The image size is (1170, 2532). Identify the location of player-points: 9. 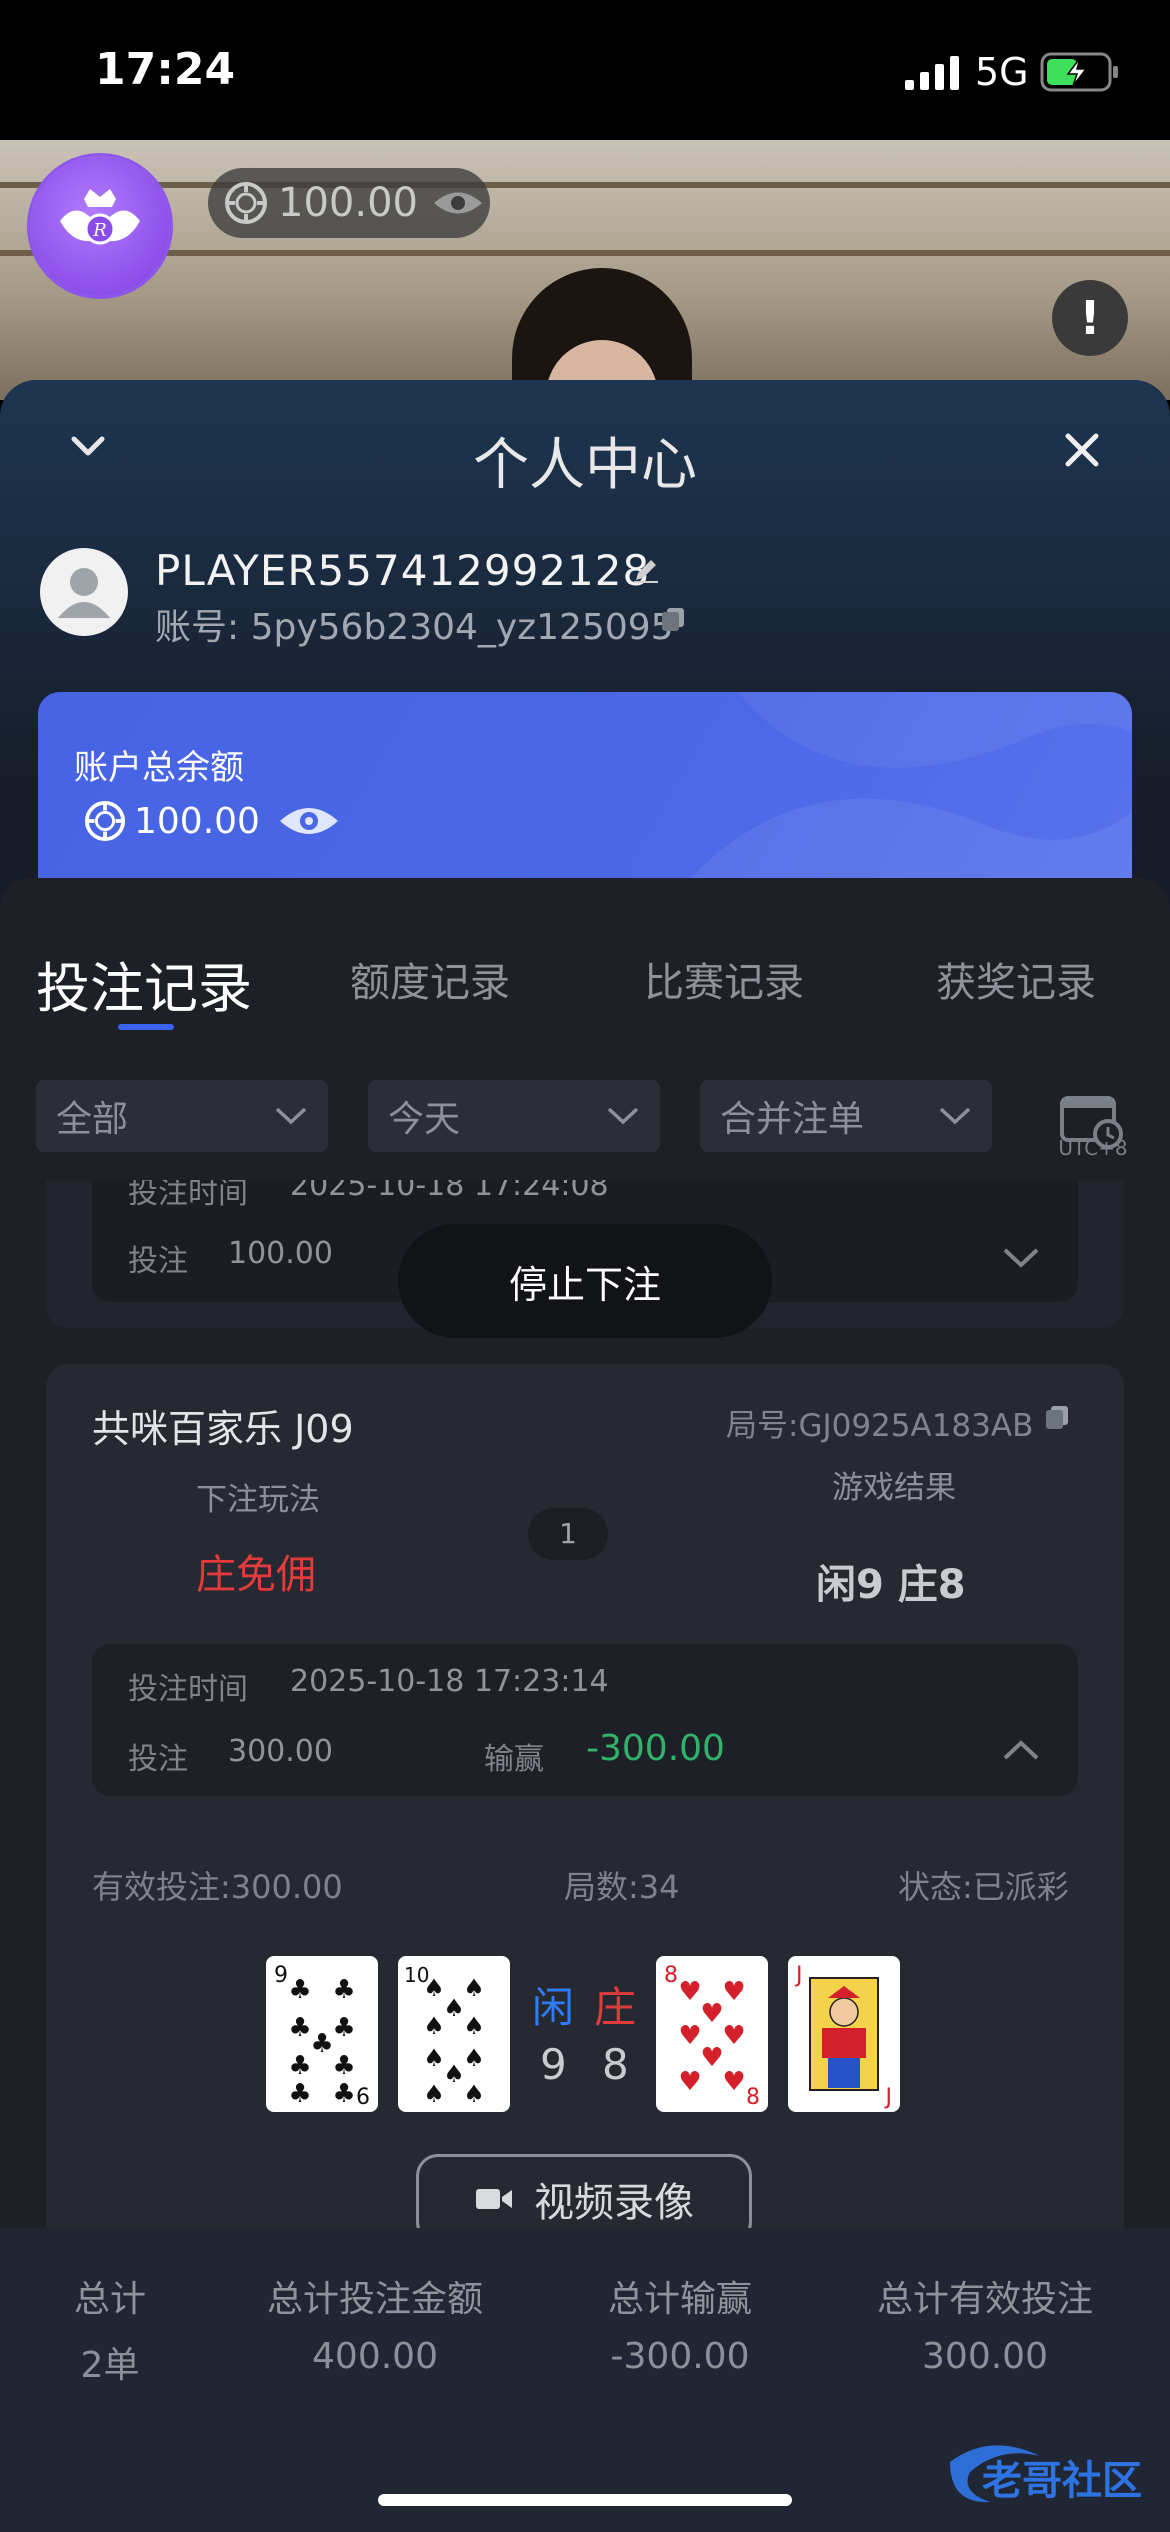
(553, 2064).